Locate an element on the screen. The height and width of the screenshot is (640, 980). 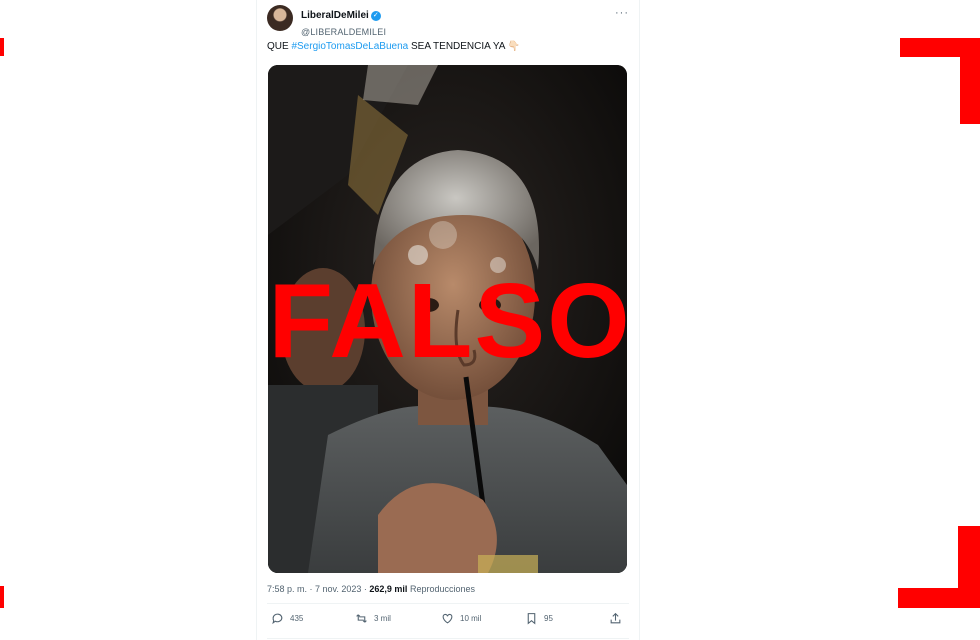
reply-count: 435 is located at coordinates (297, 618).